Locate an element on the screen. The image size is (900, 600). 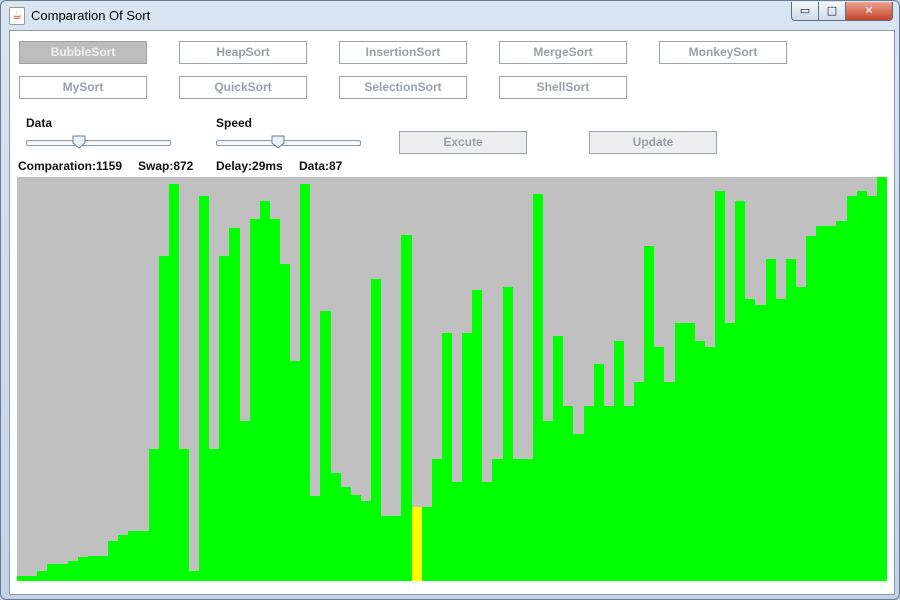
quicksort-button: QuickSort is located at coordinates (243, 87).